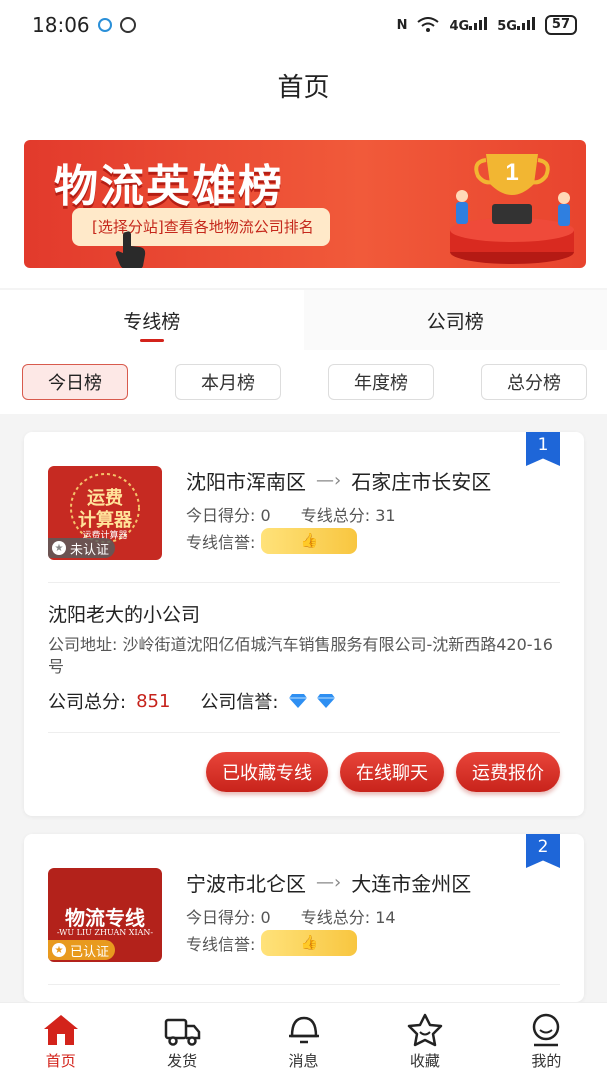  What do you see at coordinates (246, 482) in the screenshot?
I see `route-from: 沈阳市浑南区` at bounding box center [246, 482].